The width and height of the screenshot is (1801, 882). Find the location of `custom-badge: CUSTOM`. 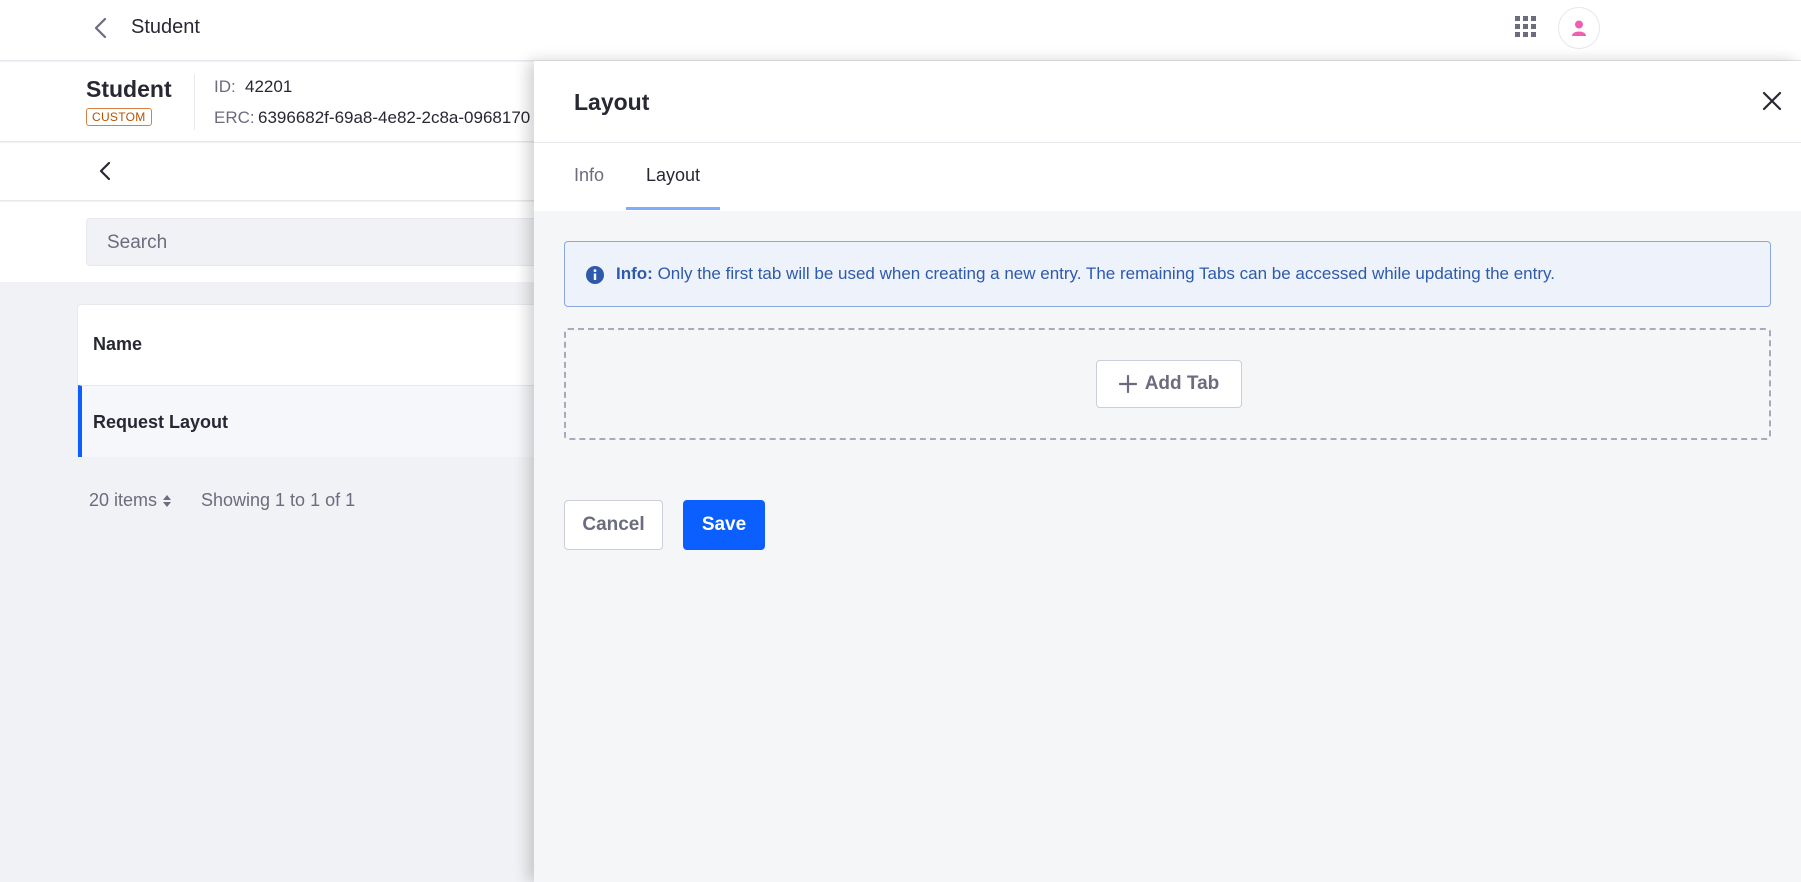

custom-badge: CUSTOM is located at coordinates (119, 117).